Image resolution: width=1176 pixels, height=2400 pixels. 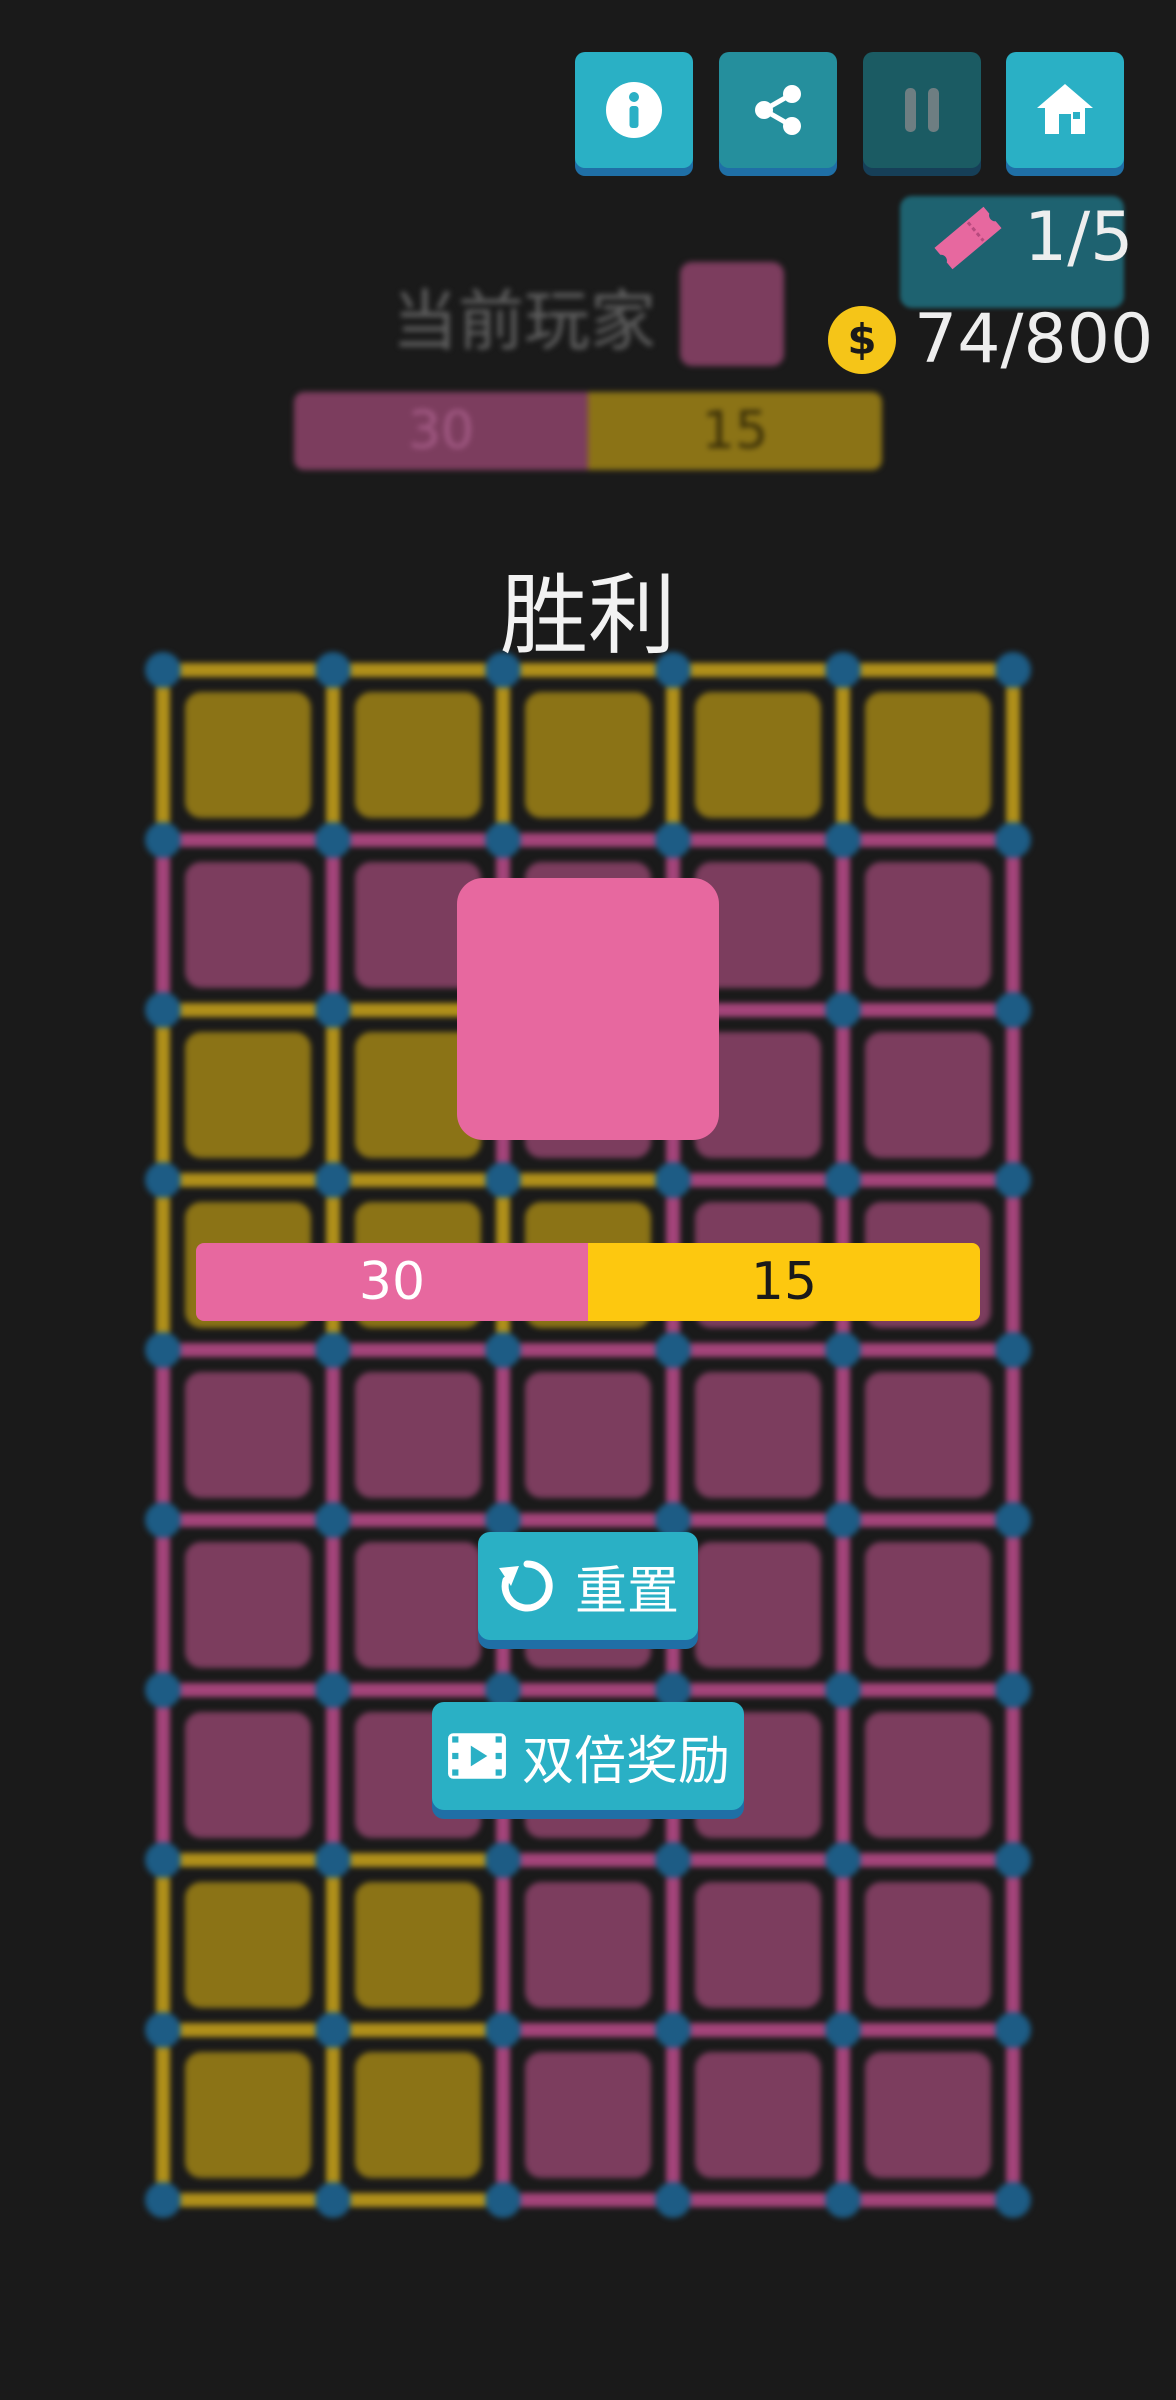 What do you see at coordinates (588, 1009) in the screenshot?
I see `winner-color-tile` at bounding box center [588, 1009].